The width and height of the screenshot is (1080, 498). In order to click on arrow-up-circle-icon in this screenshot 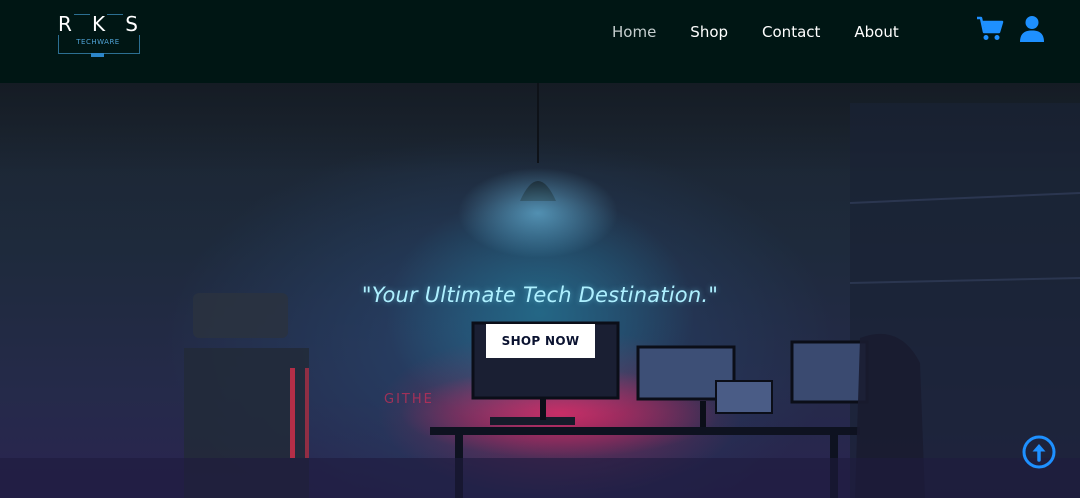, I will do `click(1039, 452)`.